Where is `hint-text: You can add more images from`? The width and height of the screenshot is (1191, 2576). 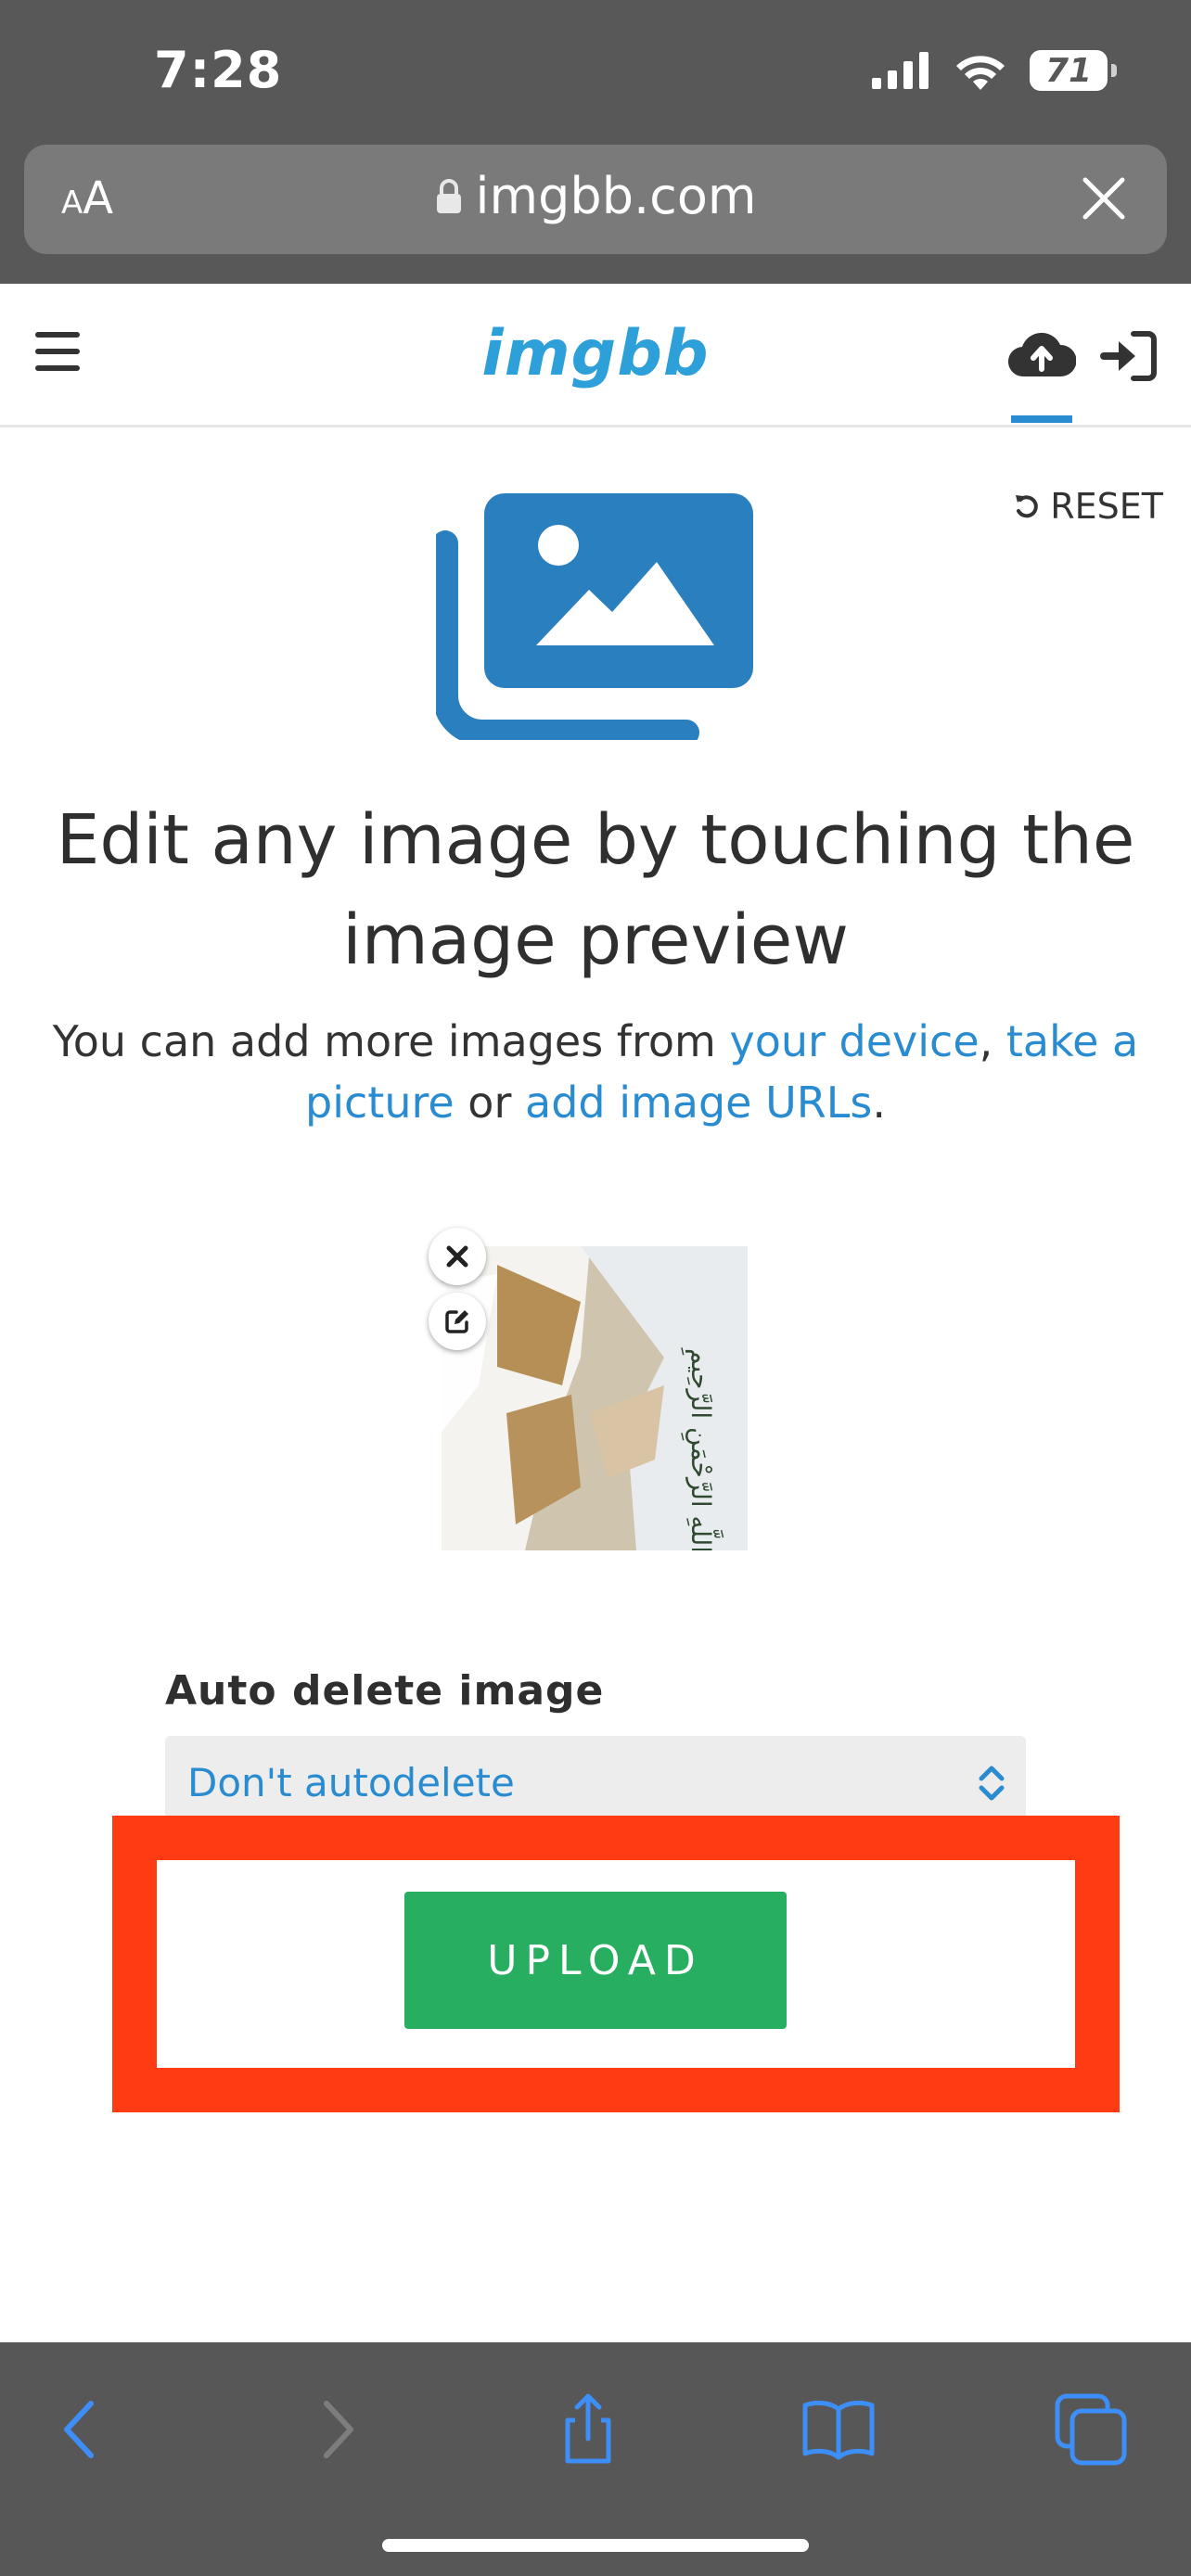 hint-text: You can add more images from is located at coordinates (391, 1041).